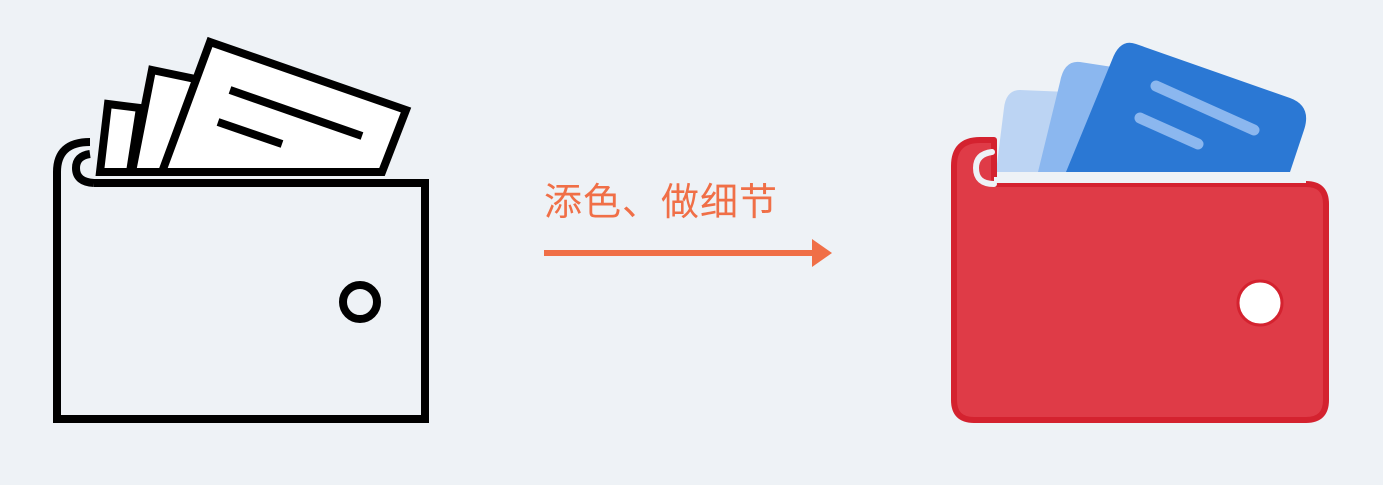 The height and width of the screenshot is (485, 1383). What do you see at coordinates (661, 202) in the screenshot?
I see `transition-caption: 添色、做细节` at bounding box center [661, 202].